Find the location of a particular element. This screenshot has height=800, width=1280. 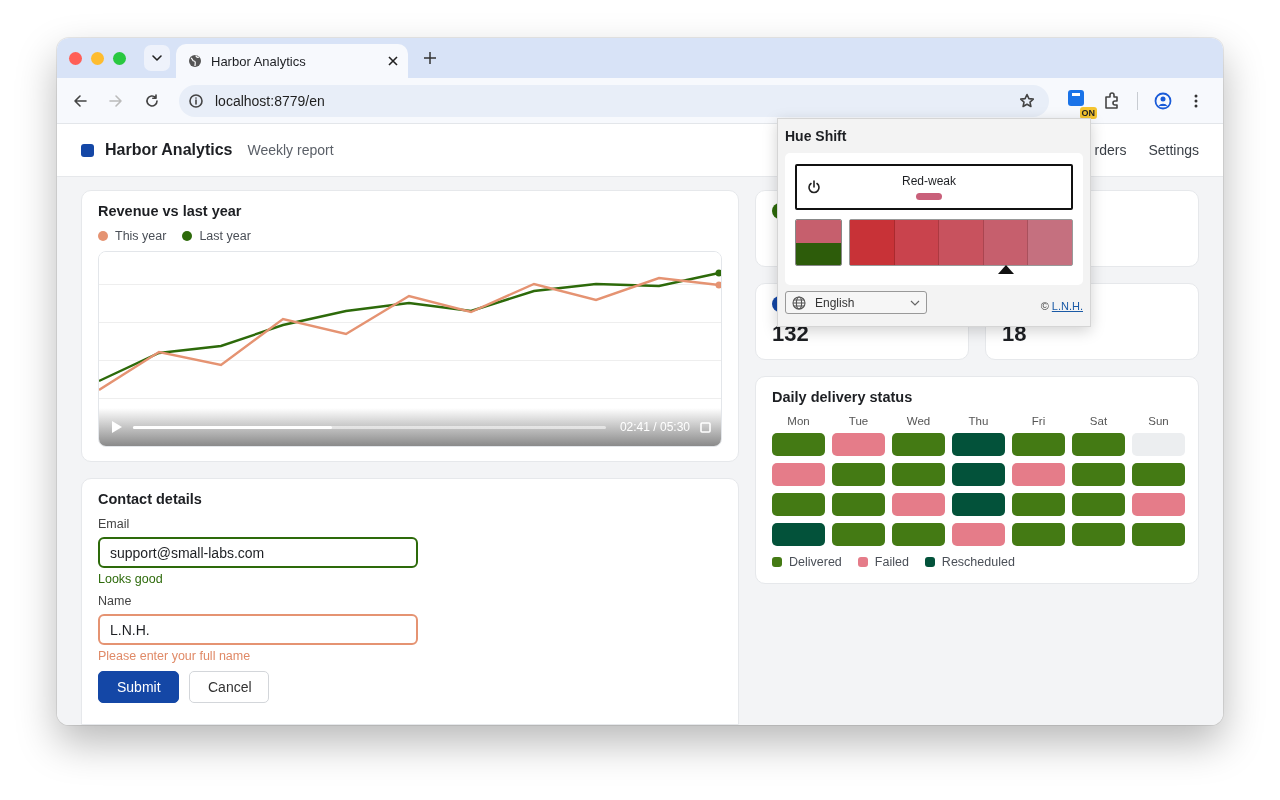

play-icon is located at coordinates (117, 427).